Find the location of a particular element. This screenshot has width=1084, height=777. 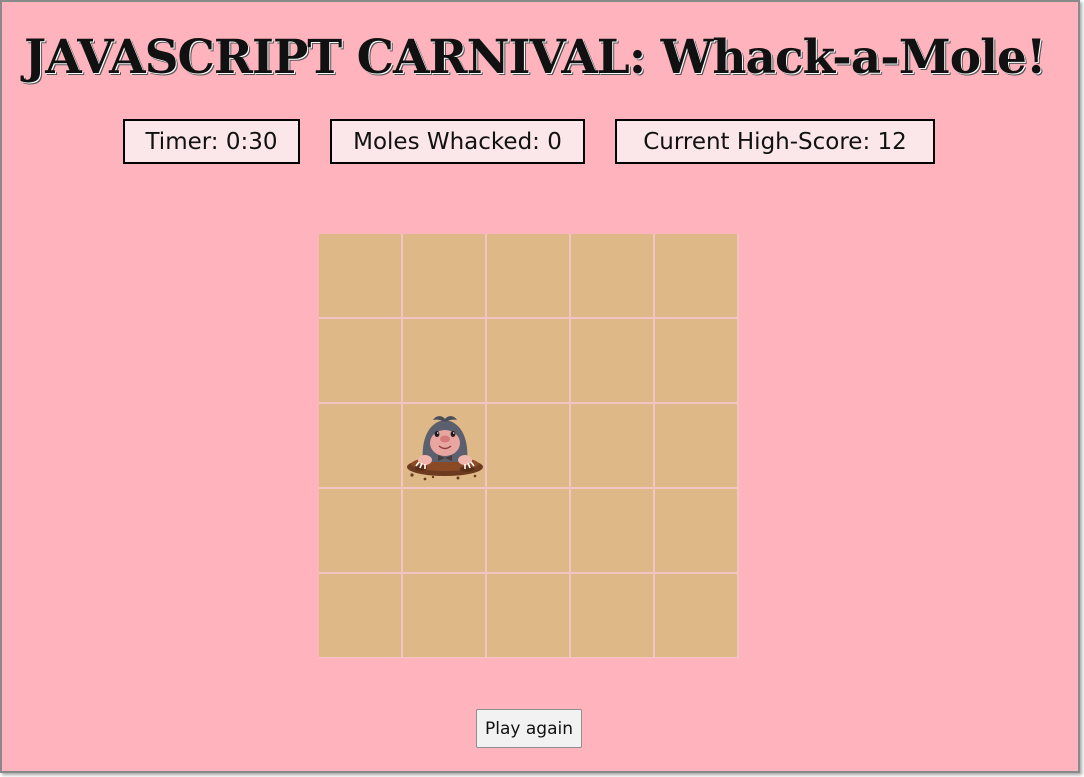

hole-cell-r2-c1 is located at coordinates (360, 360).